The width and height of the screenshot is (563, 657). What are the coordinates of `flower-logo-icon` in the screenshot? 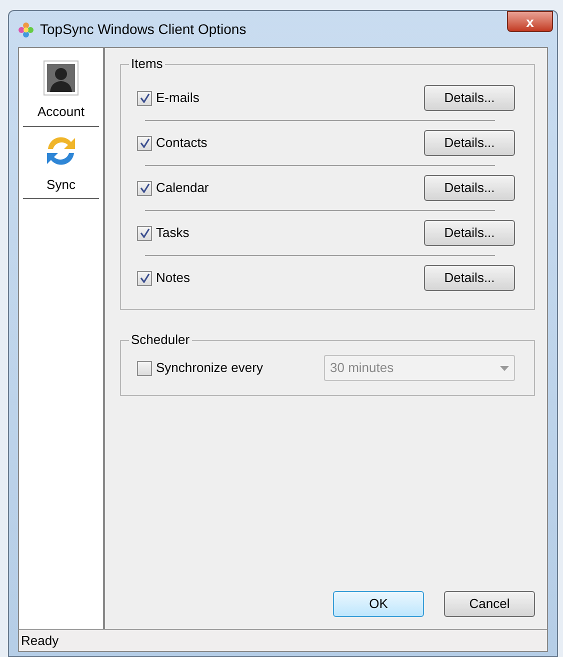 It's located at (26, 30).